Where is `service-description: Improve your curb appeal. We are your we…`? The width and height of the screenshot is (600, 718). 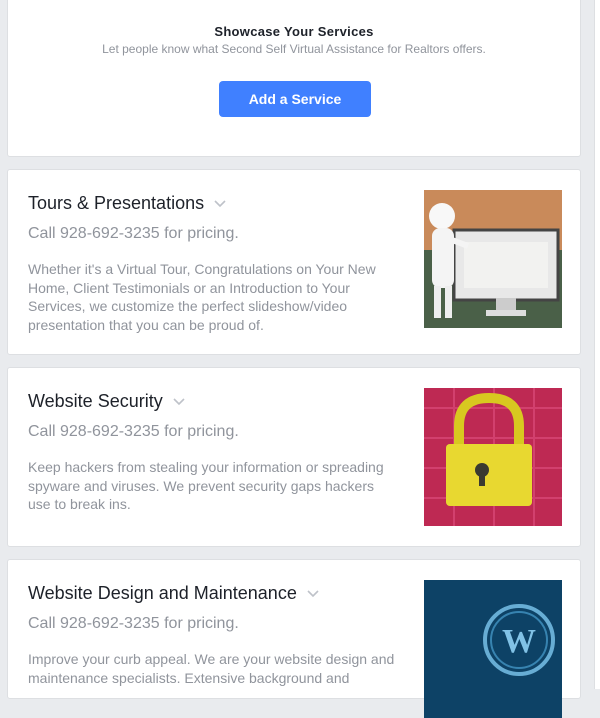
service-description: Improve your curb appeal. We are your we… is located at coordinates (211, 668).